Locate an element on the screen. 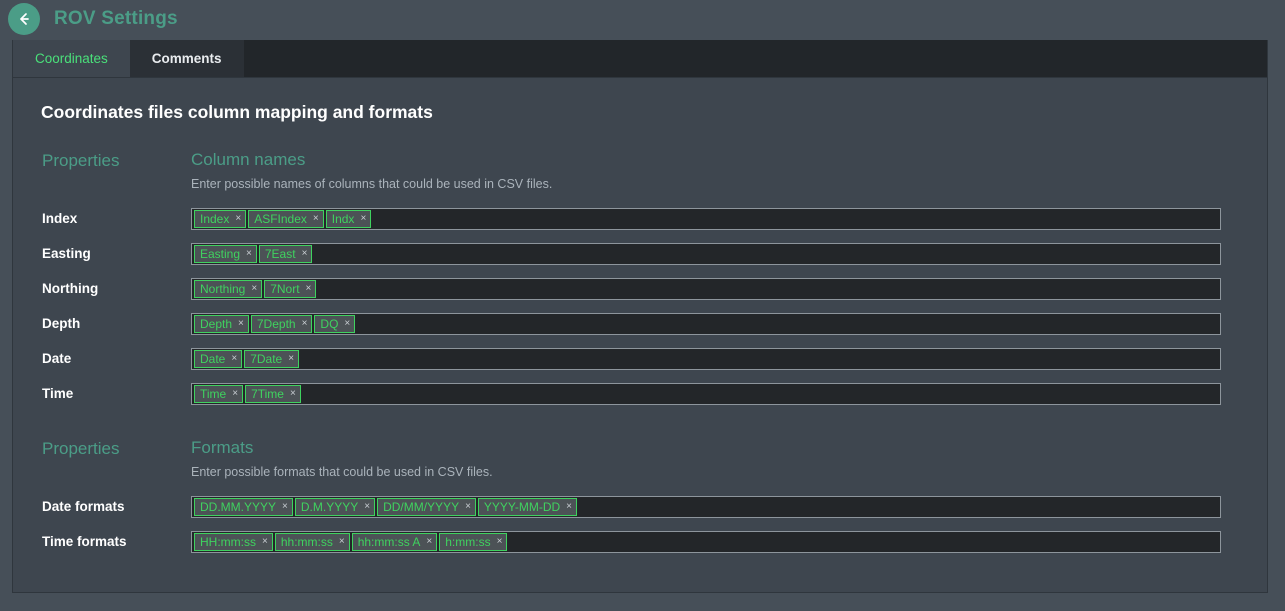  tag-label: DD.MM.YYYY is located at coordinates (238, 506).